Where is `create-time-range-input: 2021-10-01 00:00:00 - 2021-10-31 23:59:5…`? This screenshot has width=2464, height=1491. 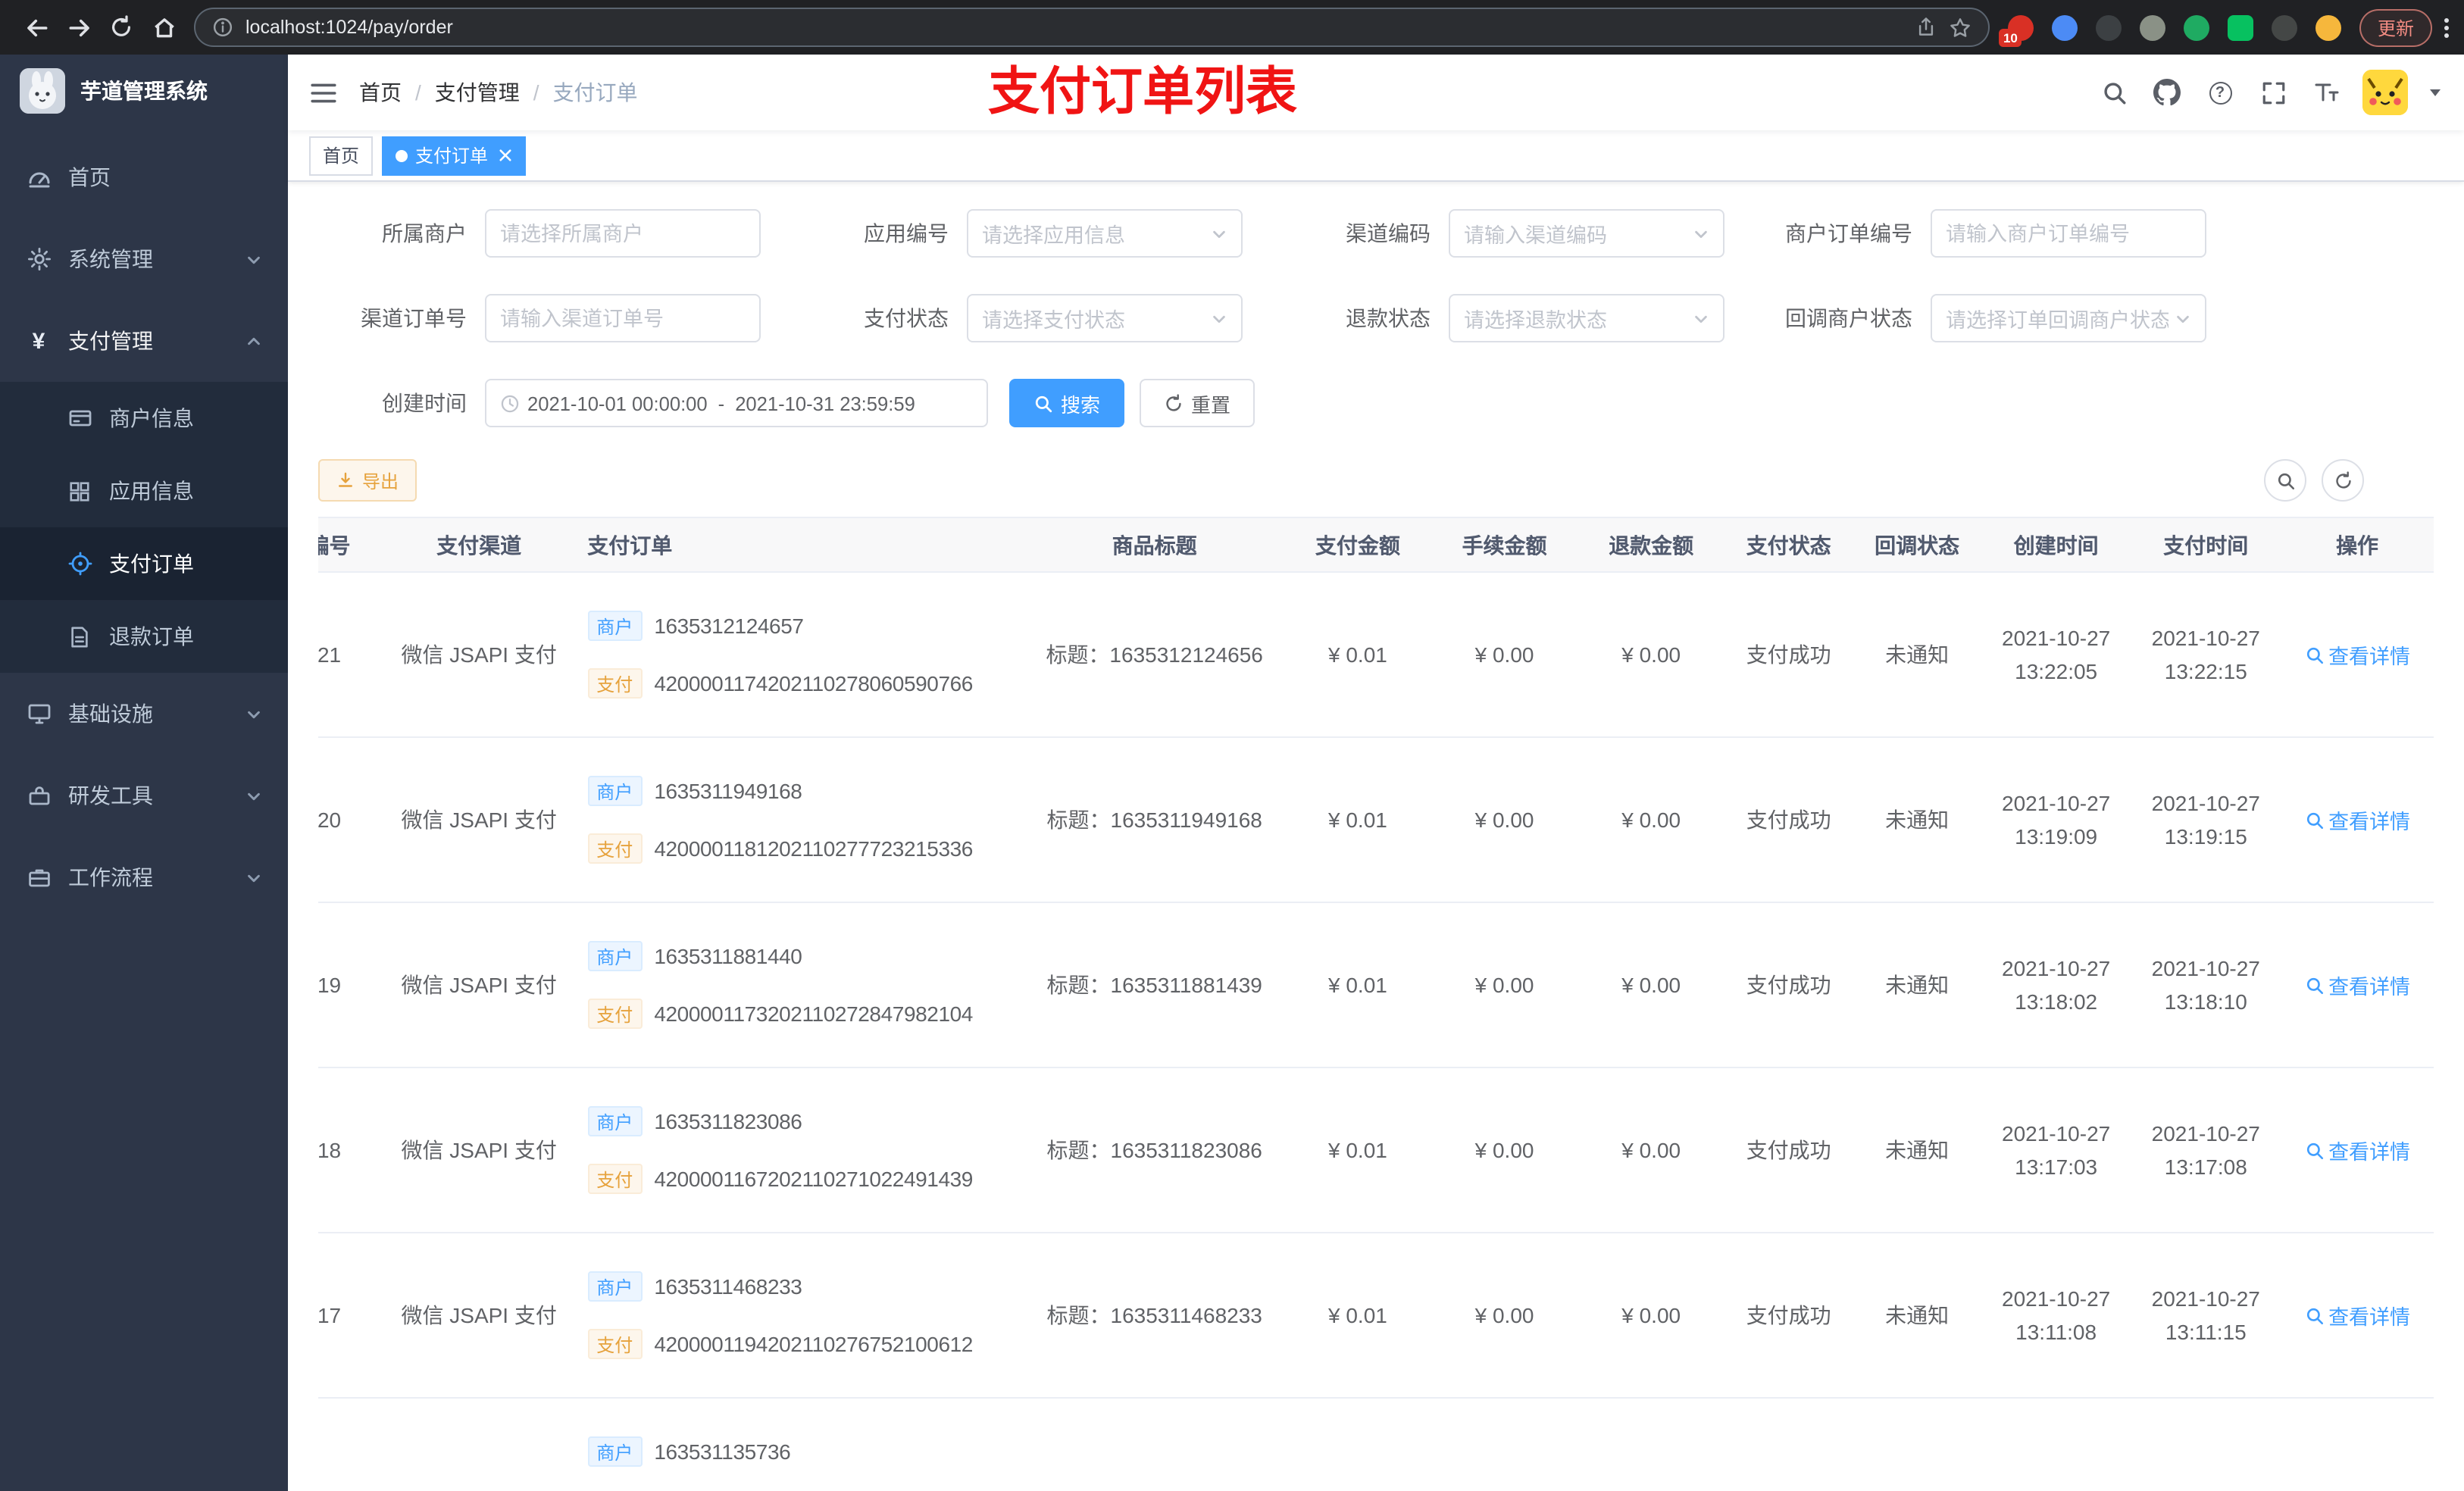
create-time-range-input: 2021-10-01 00:00:00 - 2021-10-31 23:59:5… is located at coordinates (736, 403).